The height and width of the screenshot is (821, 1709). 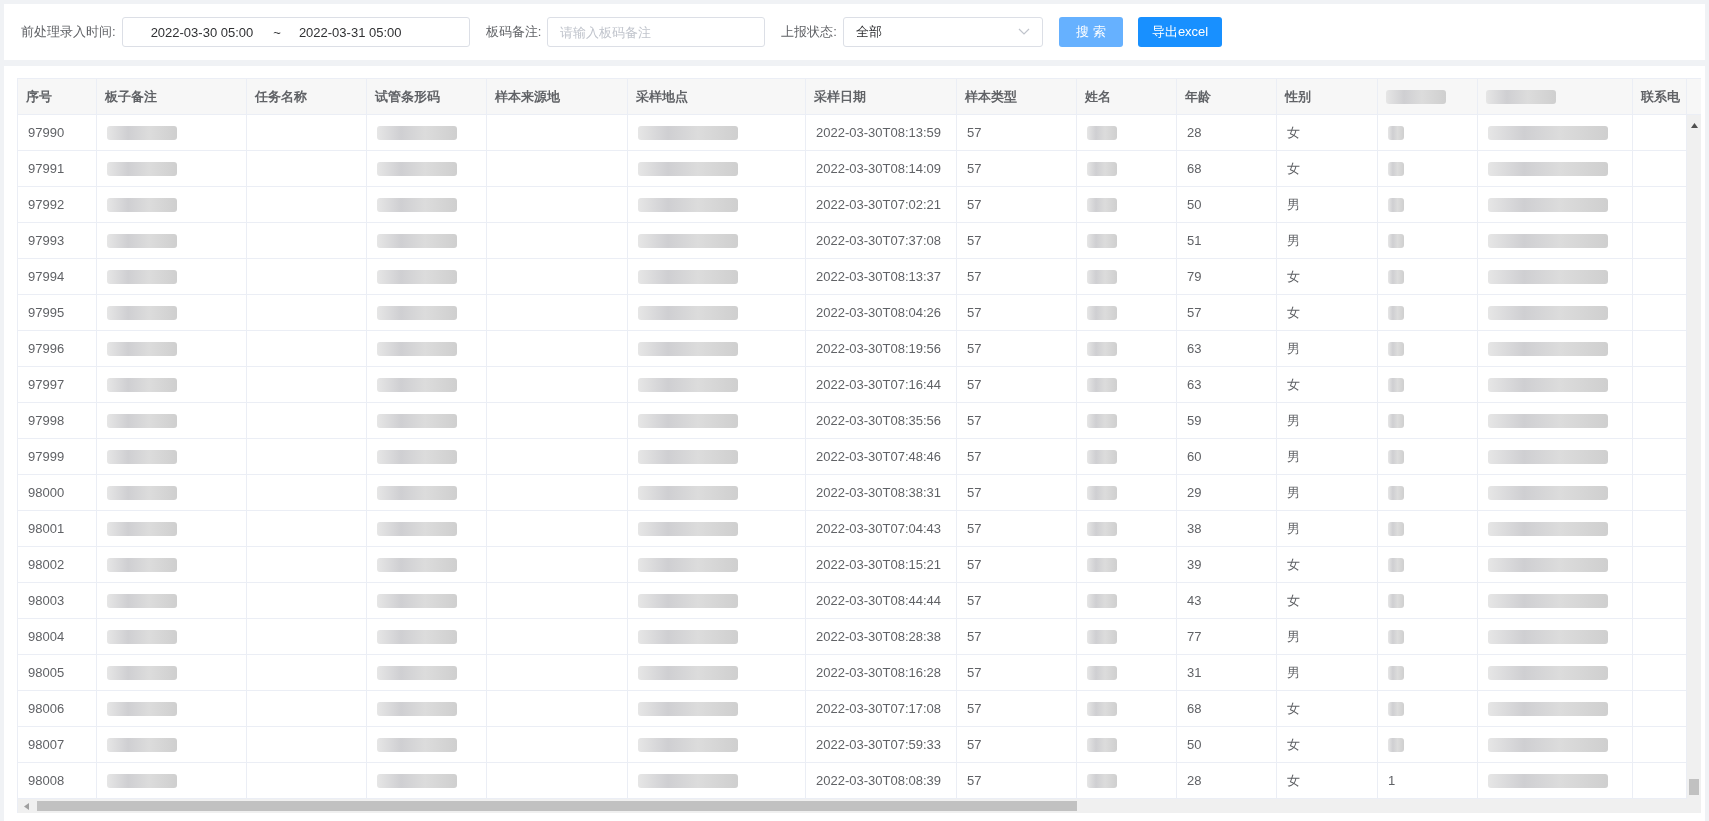 What do you see at coordinates (879, 672) in the screenshot?
I see `table-cell: 2022-03-30T08:16:28` at bounding box center [879, 672].